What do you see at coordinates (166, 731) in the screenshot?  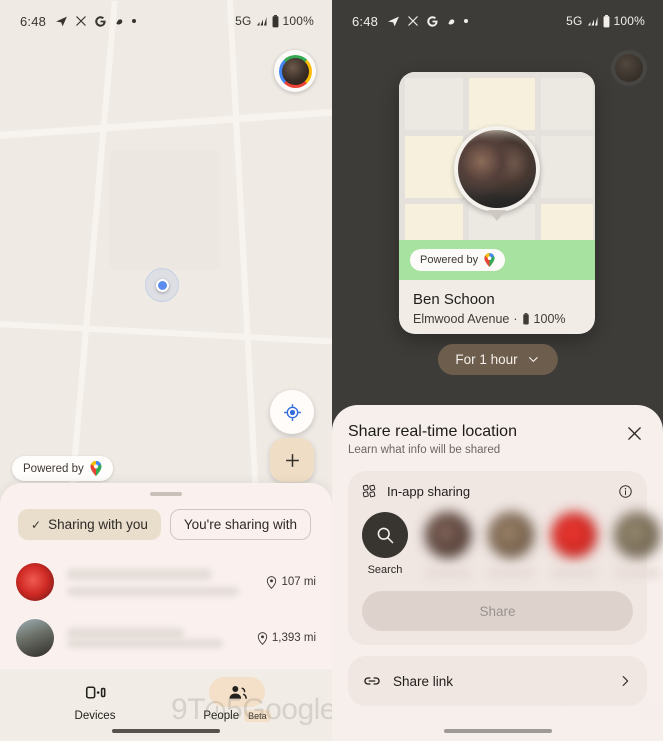 I see `home-indicator` at bounding box center [166, 731].